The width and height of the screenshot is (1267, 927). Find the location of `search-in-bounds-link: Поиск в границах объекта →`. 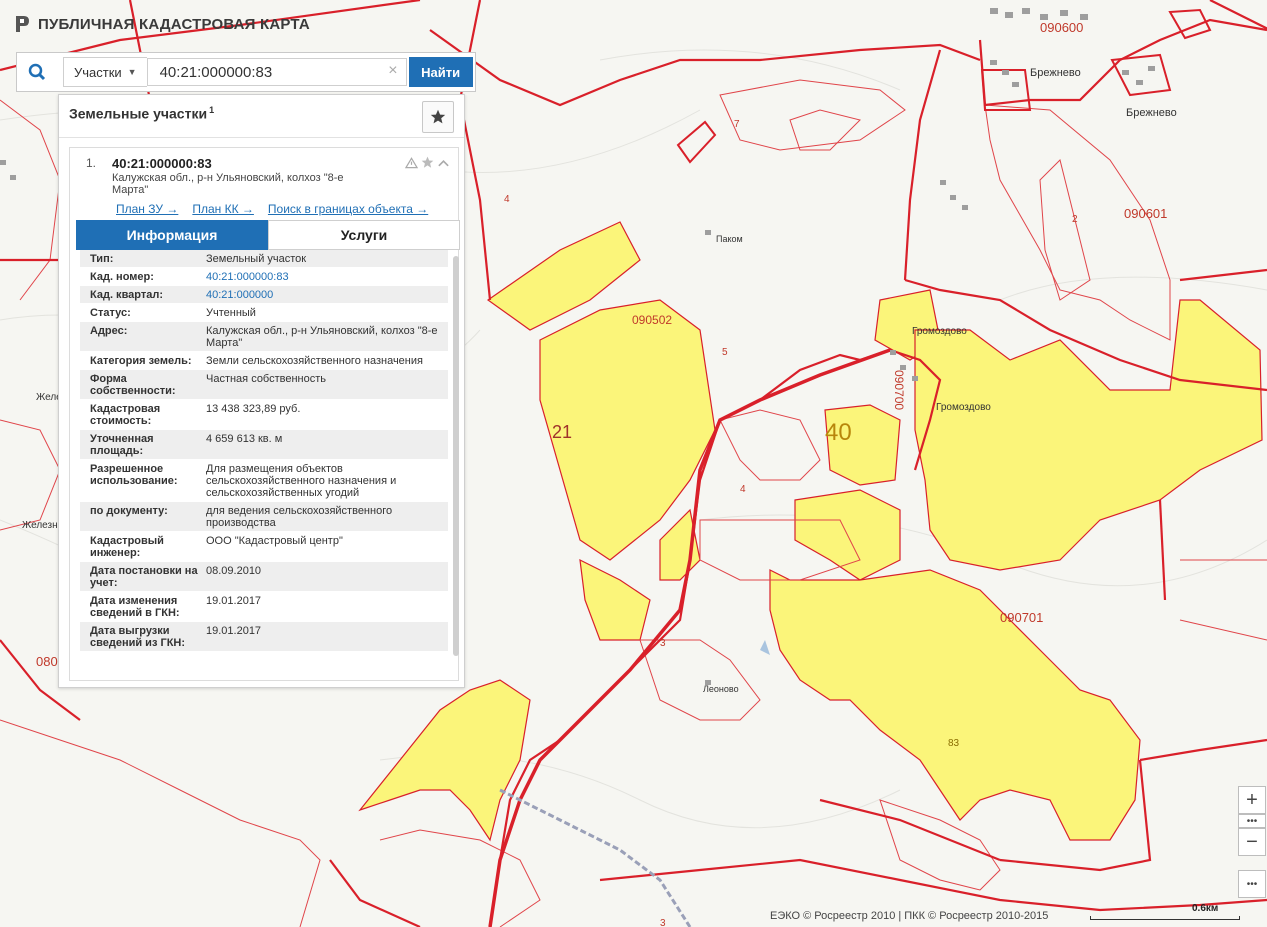

search-in-bounds-link: Поиск в границах объекта → is located at coordinates (348, 209).